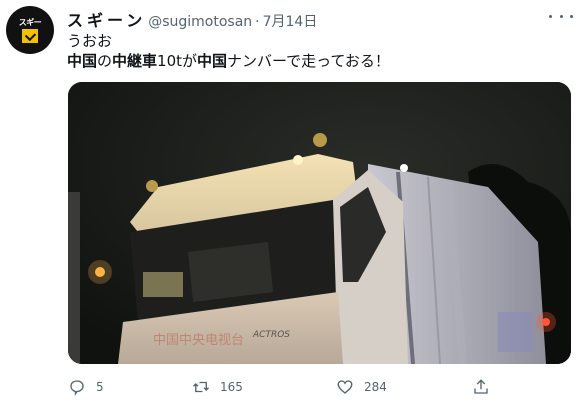 The image size is (583, 407). I want to click on avatar: スギー, so click(30, 30).